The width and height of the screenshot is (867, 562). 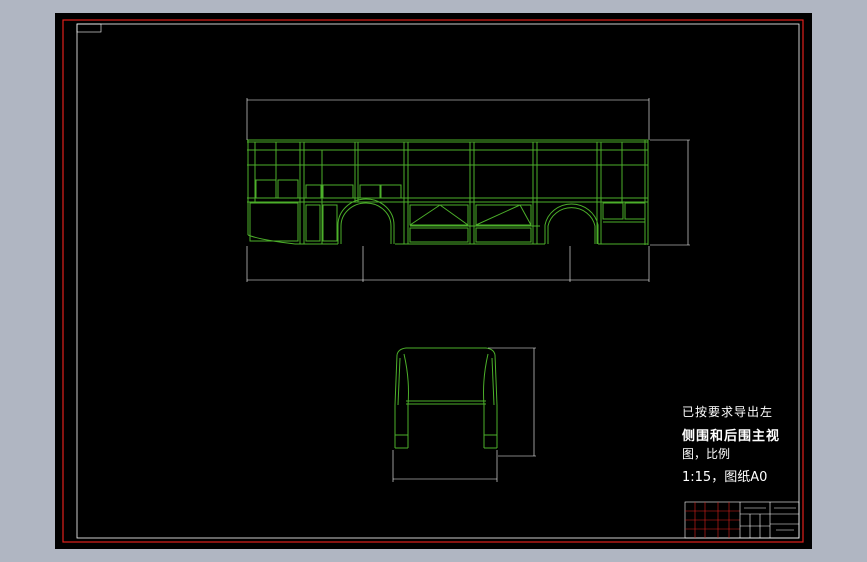 I want to click on note-line-3: 图，比例, so click(x=706, y=454).